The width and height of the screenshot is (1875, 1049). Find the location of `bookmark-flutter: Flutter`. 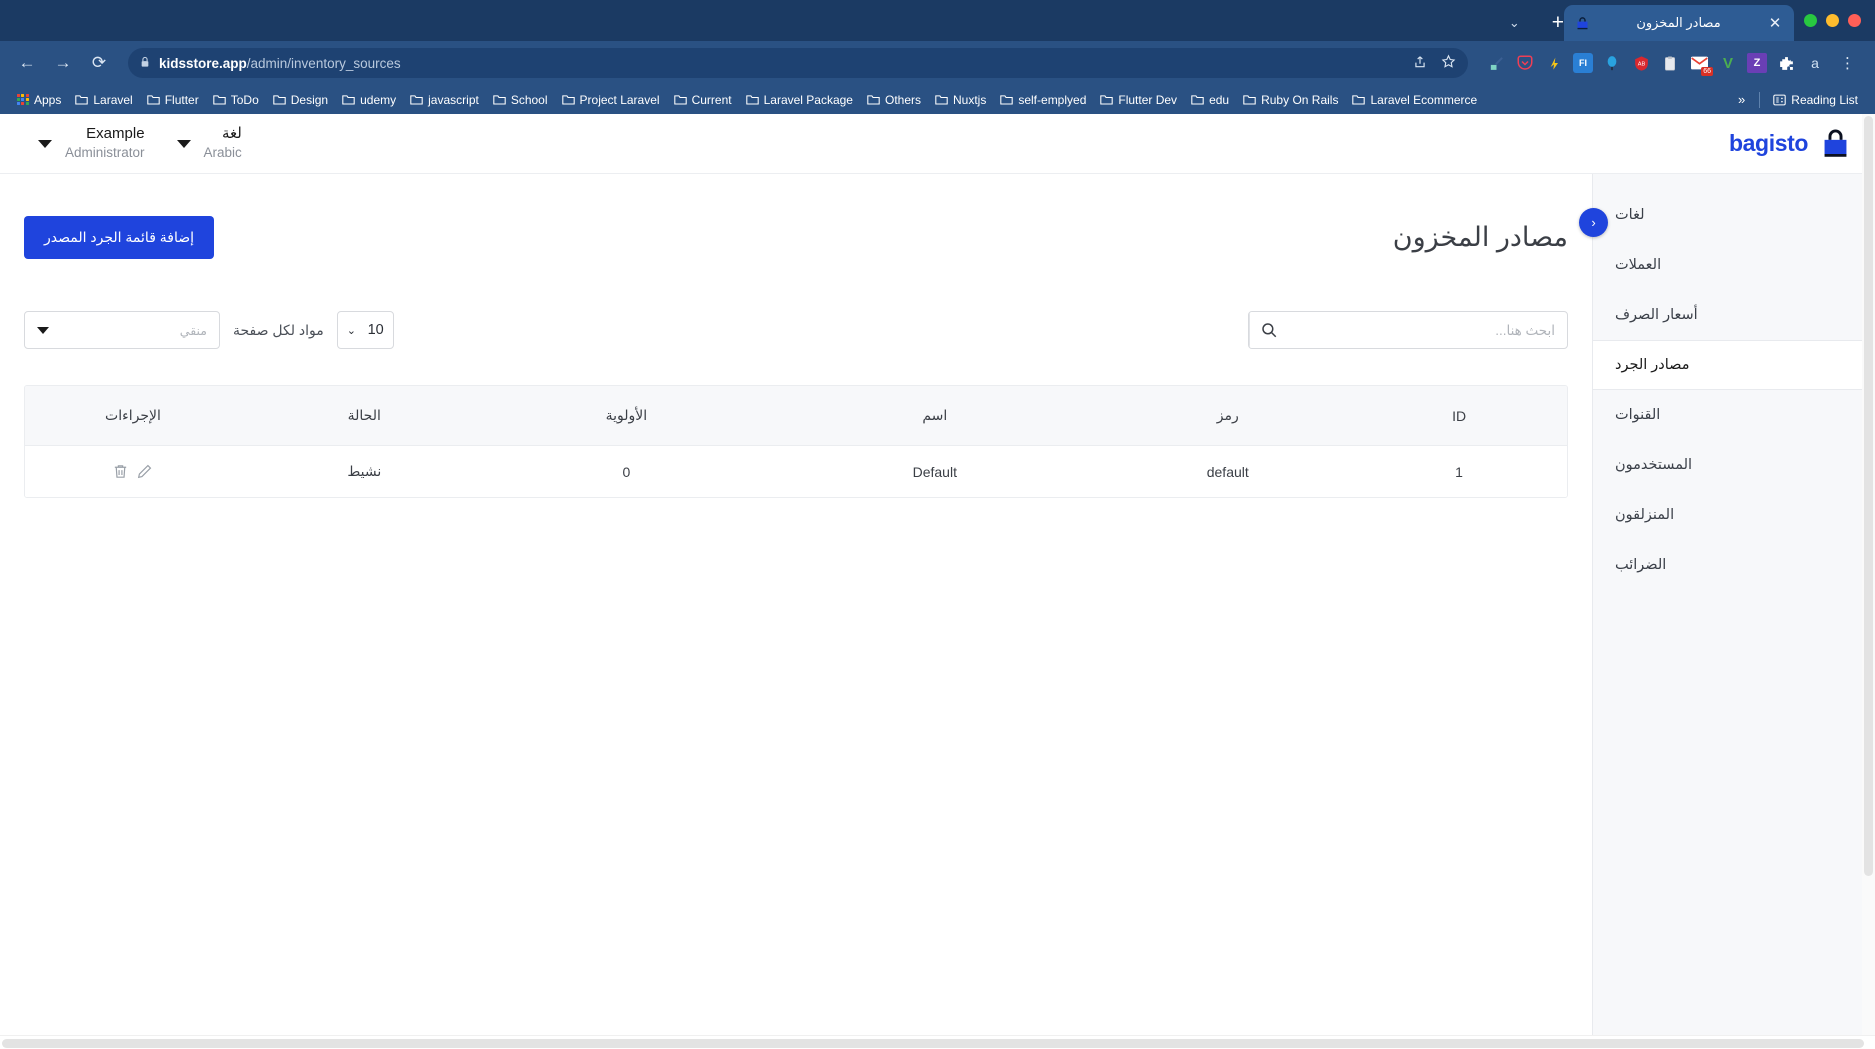

bookmark-flutter: Flutter is located at coordinates (173, 100).